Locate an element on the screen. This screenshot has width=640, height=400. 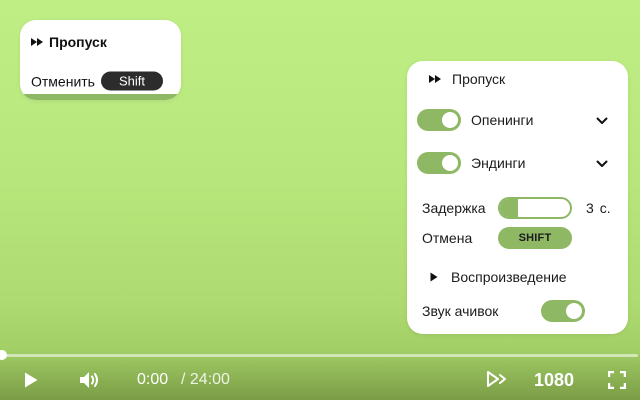
seek-bar is located at coordinates (320, 355).